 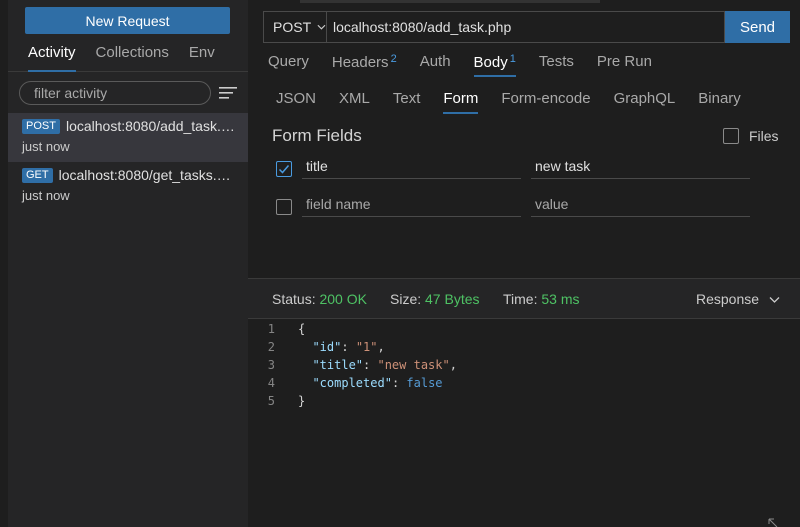 What do you see at coordinates (127, 20) in the screenshot?
I see `new-request-button: New Request` at bounding box center [127, 20].